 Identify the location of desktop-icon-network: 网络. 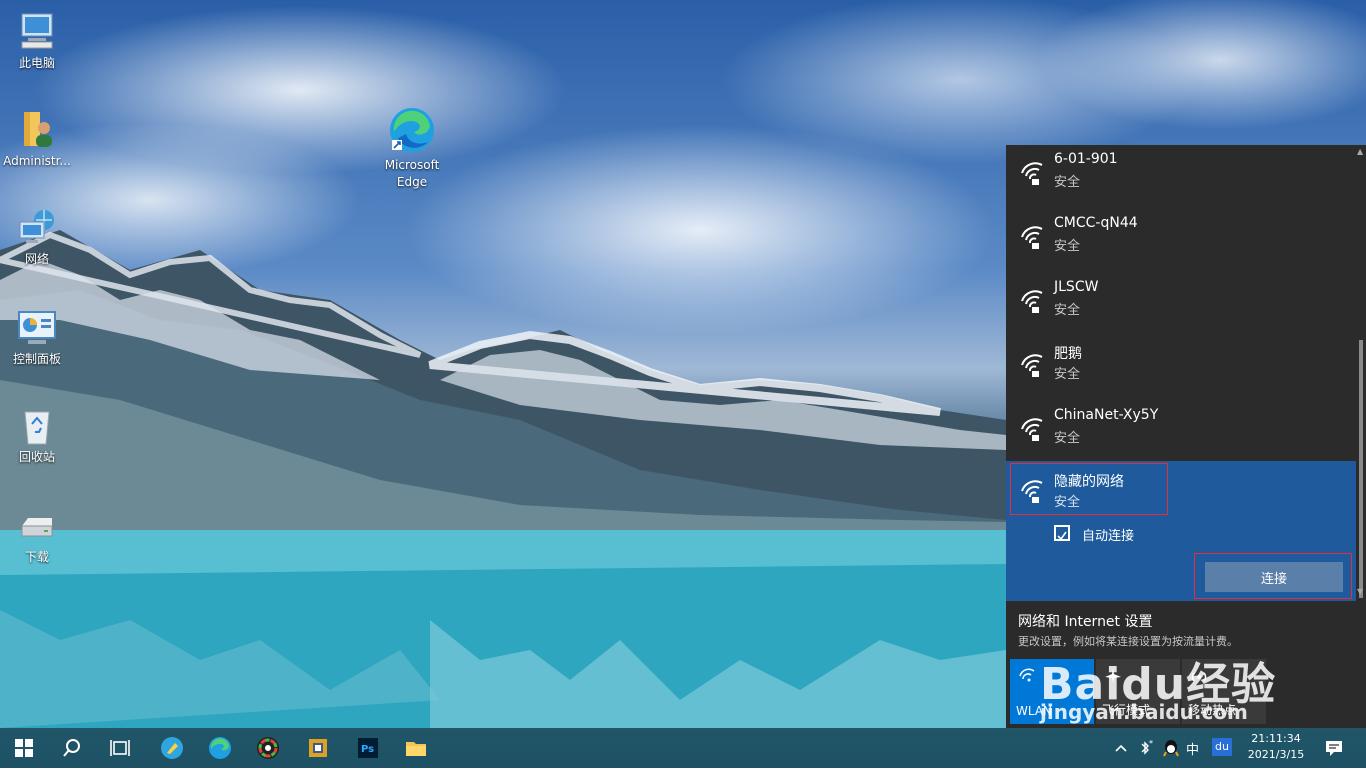
(37, 237).